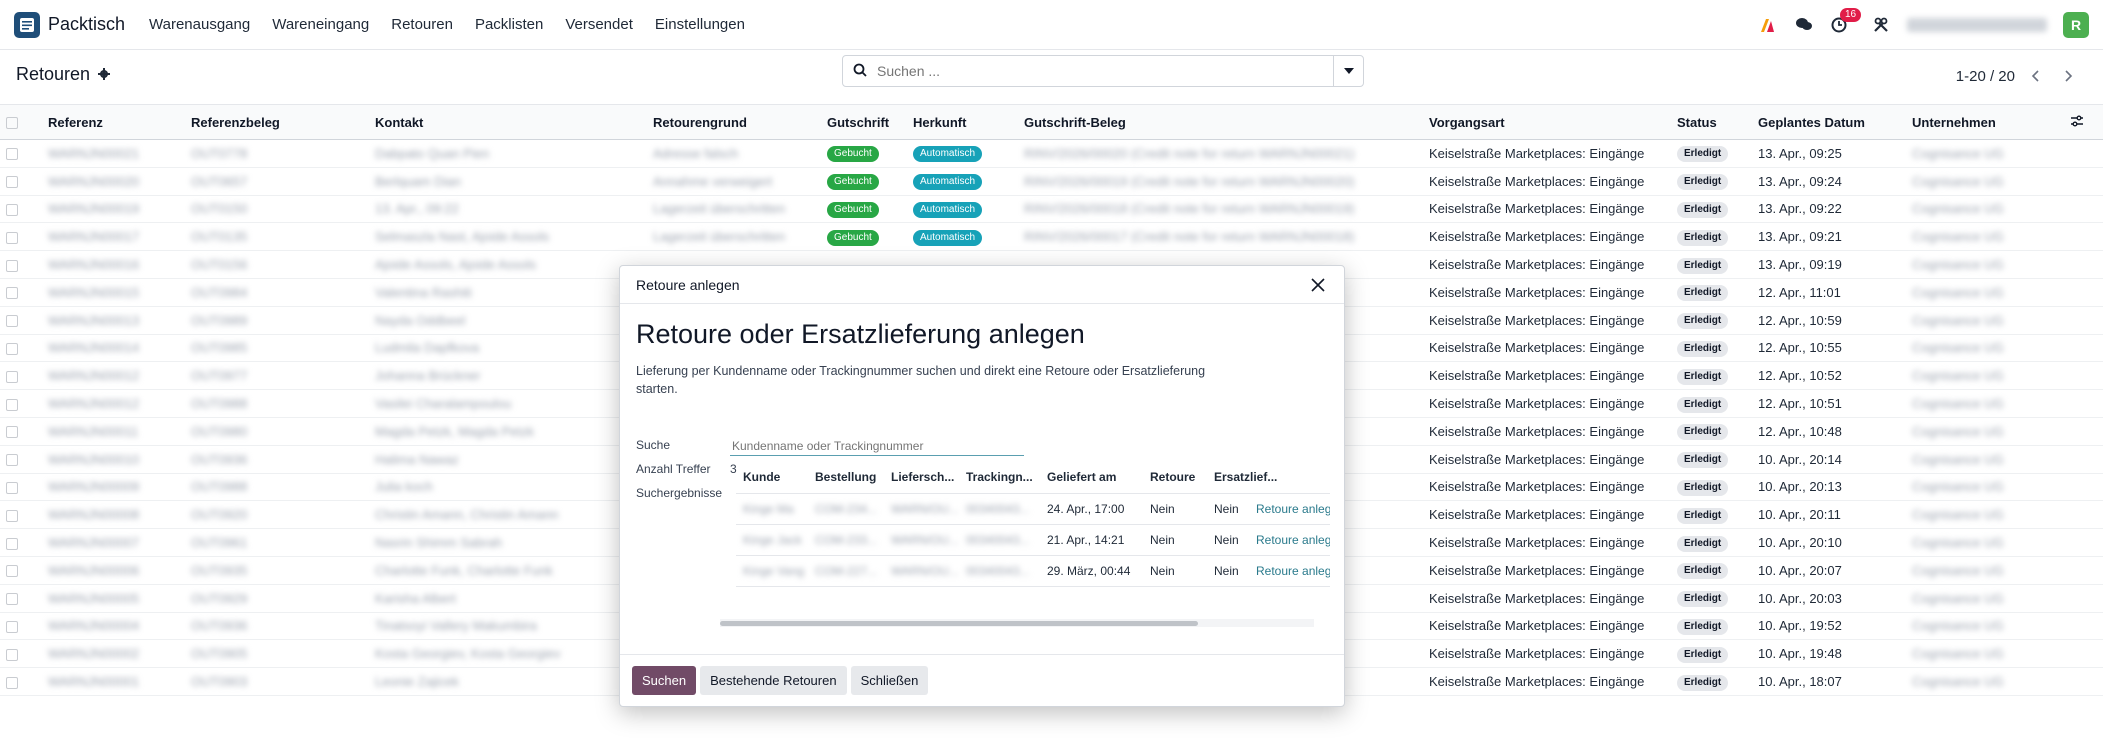  What do you see at coordinates (1881, 25) in the screenshot?
I see `tools-icon` at bounding box center [1881, 25].